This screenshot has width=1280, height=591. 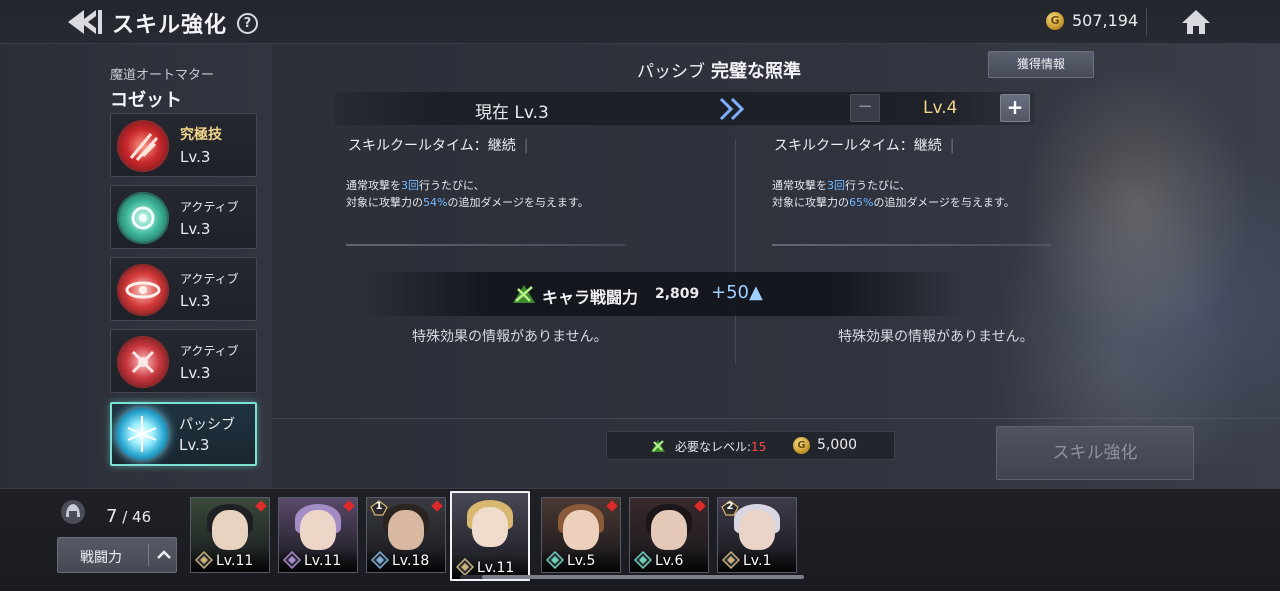 What do you see at coordinates (837, 445) in the screenshot?
I see `upgrade-cost: 5,000` at bounding box center [837, 445].